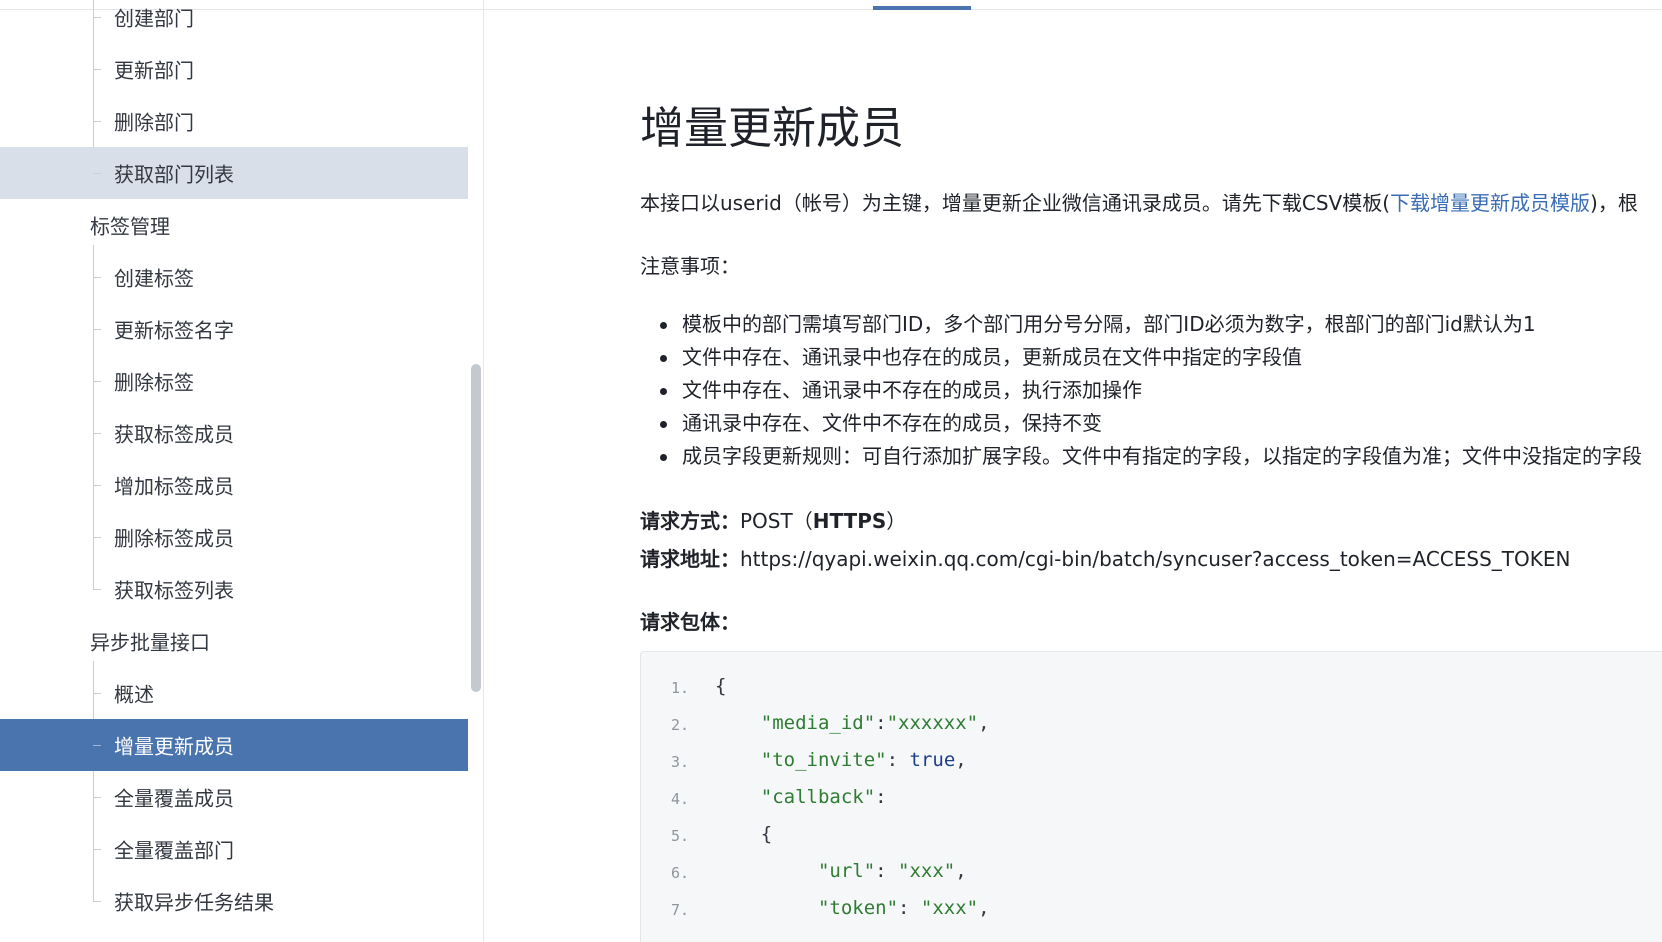  Describe the element at coordinates (823, 760) in the screenshot. I see `code-token: "to_invite"` at that location.